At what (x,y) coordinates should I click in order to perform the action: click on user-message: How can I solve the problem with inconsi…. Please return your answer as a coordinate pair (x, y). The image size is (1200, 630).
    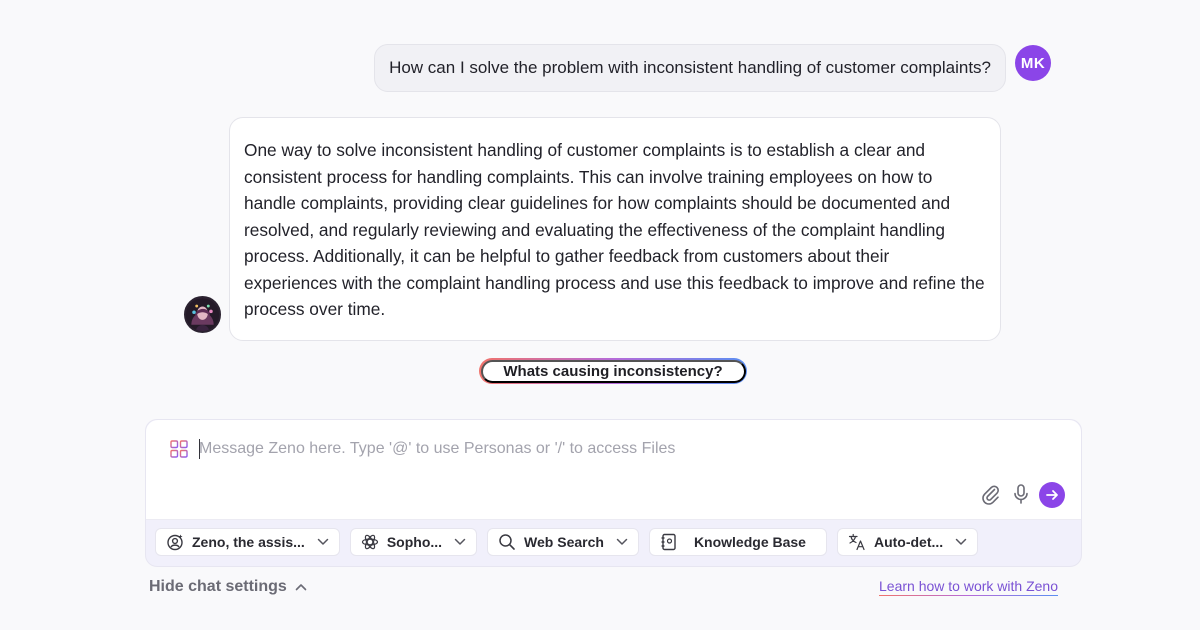
    Looking at the image, I should click on (690, 68).